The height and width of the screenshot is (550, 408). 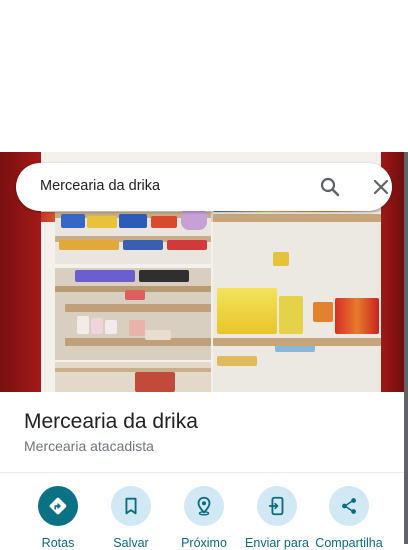 I want to click on send-to-phone-button: Enviar para, so click(x=277, y=518).